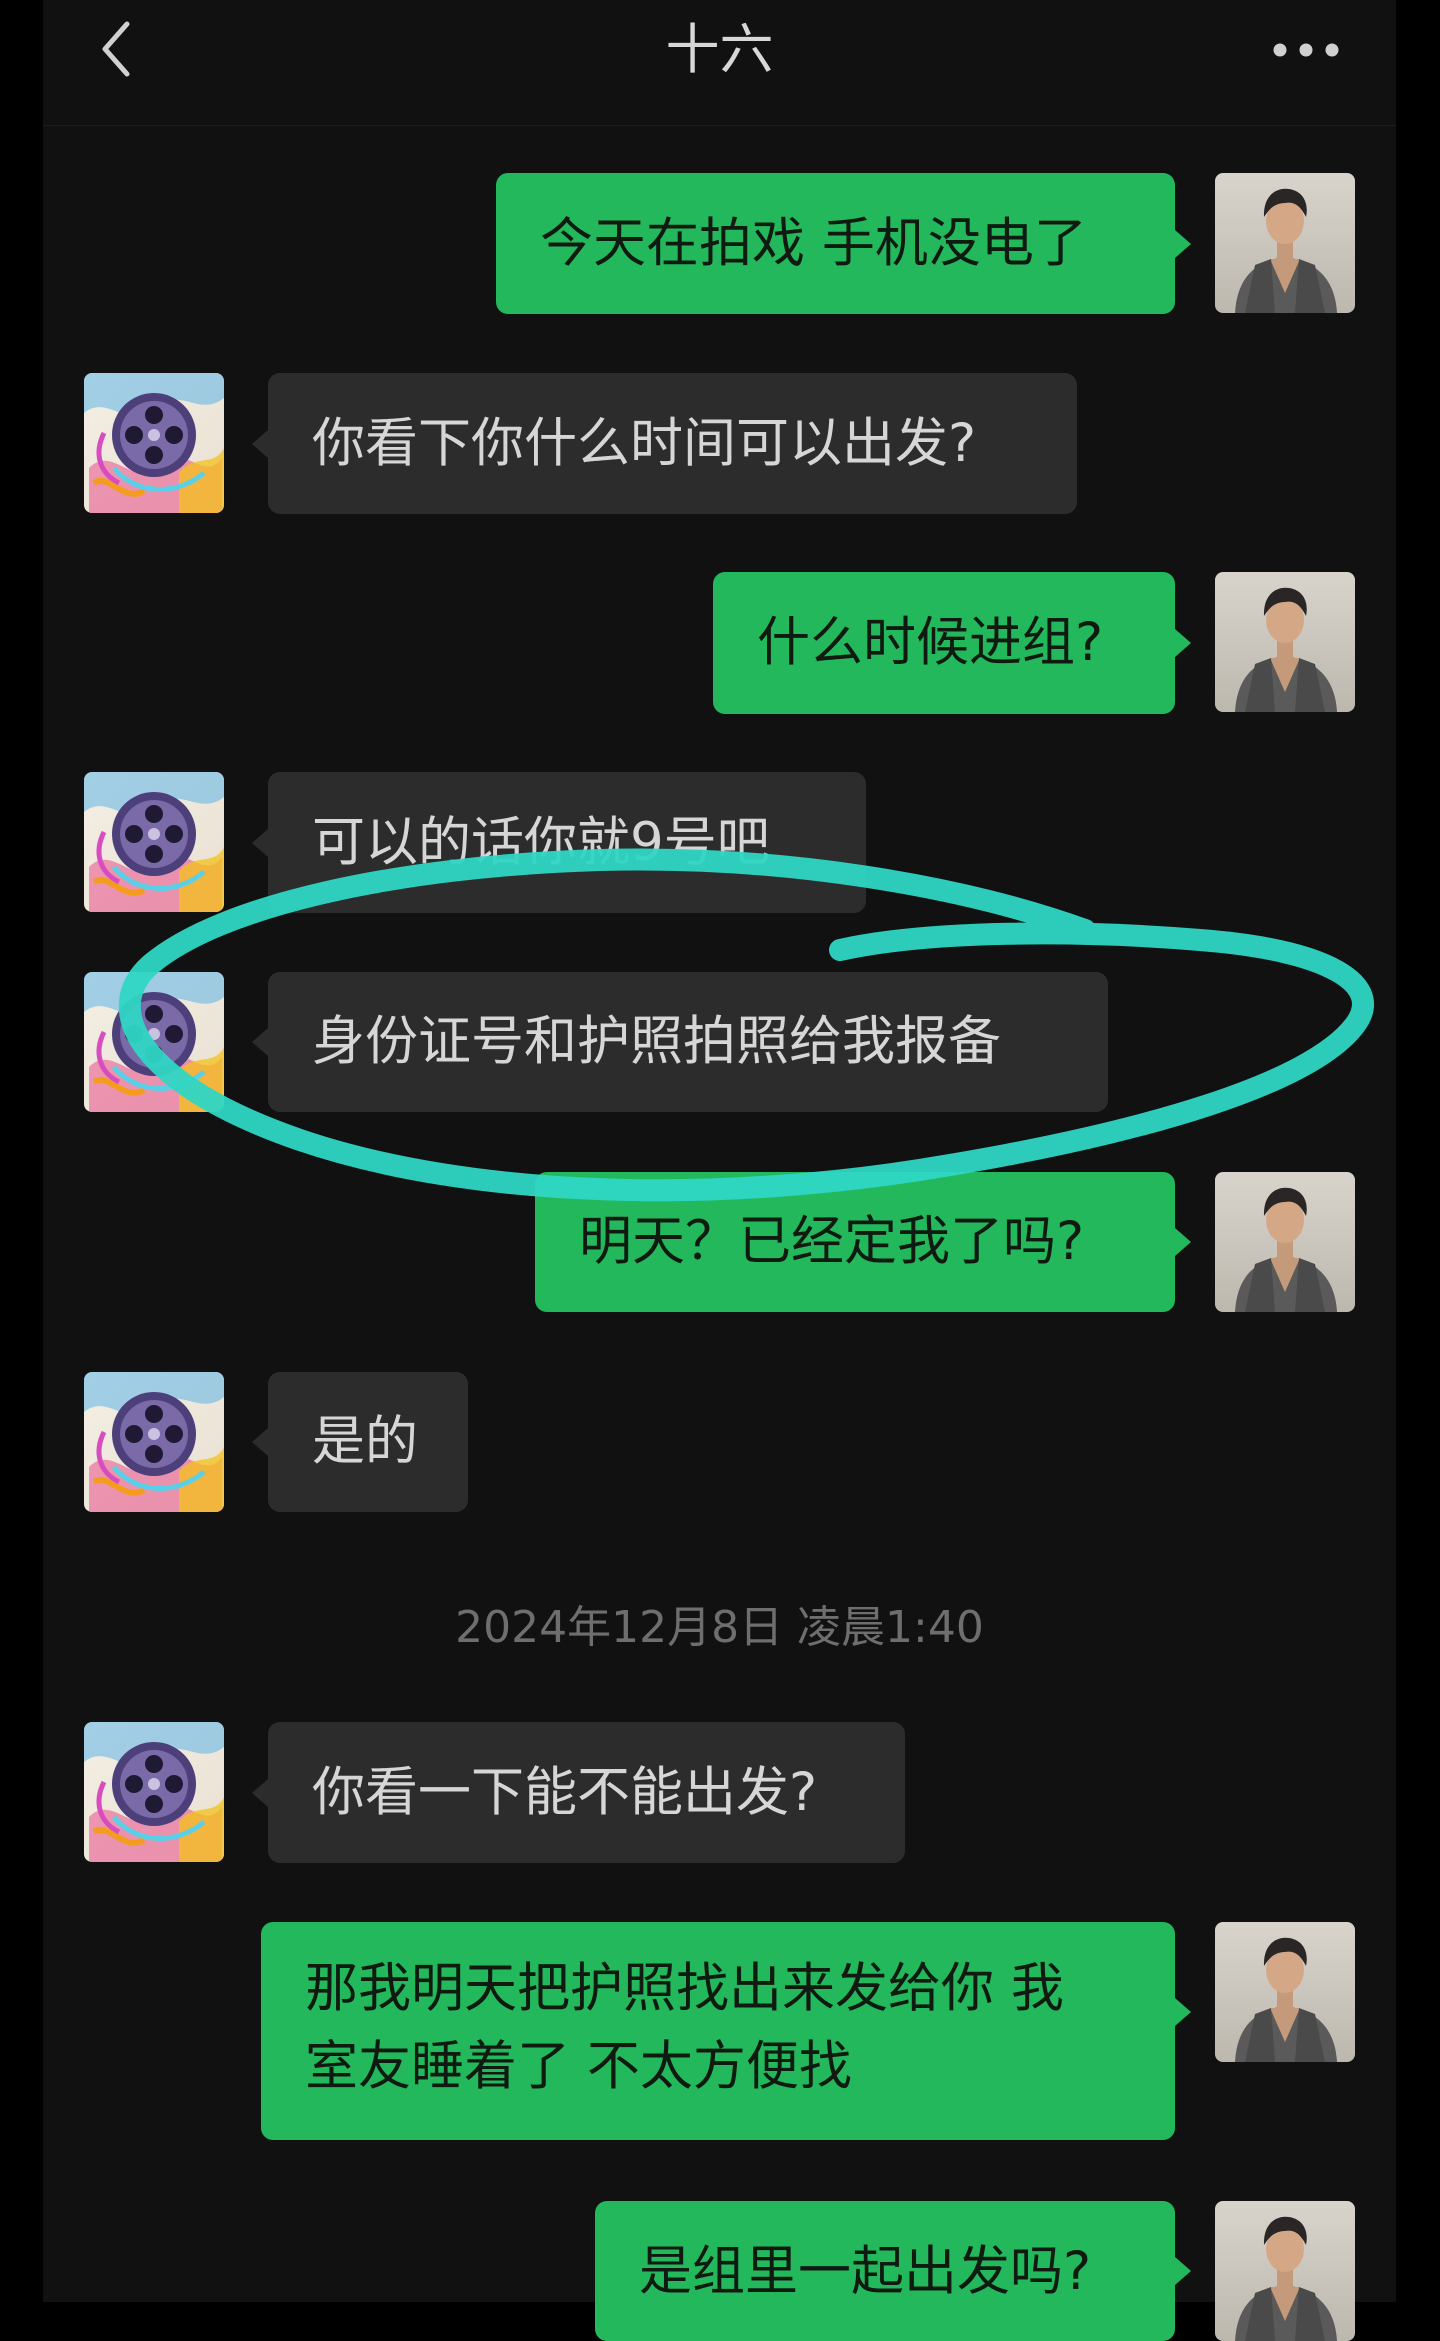 This screenshot has width=1440, height=2341. I want to click on message-text: 是组里一起出发吗?, so click(865, 2271).